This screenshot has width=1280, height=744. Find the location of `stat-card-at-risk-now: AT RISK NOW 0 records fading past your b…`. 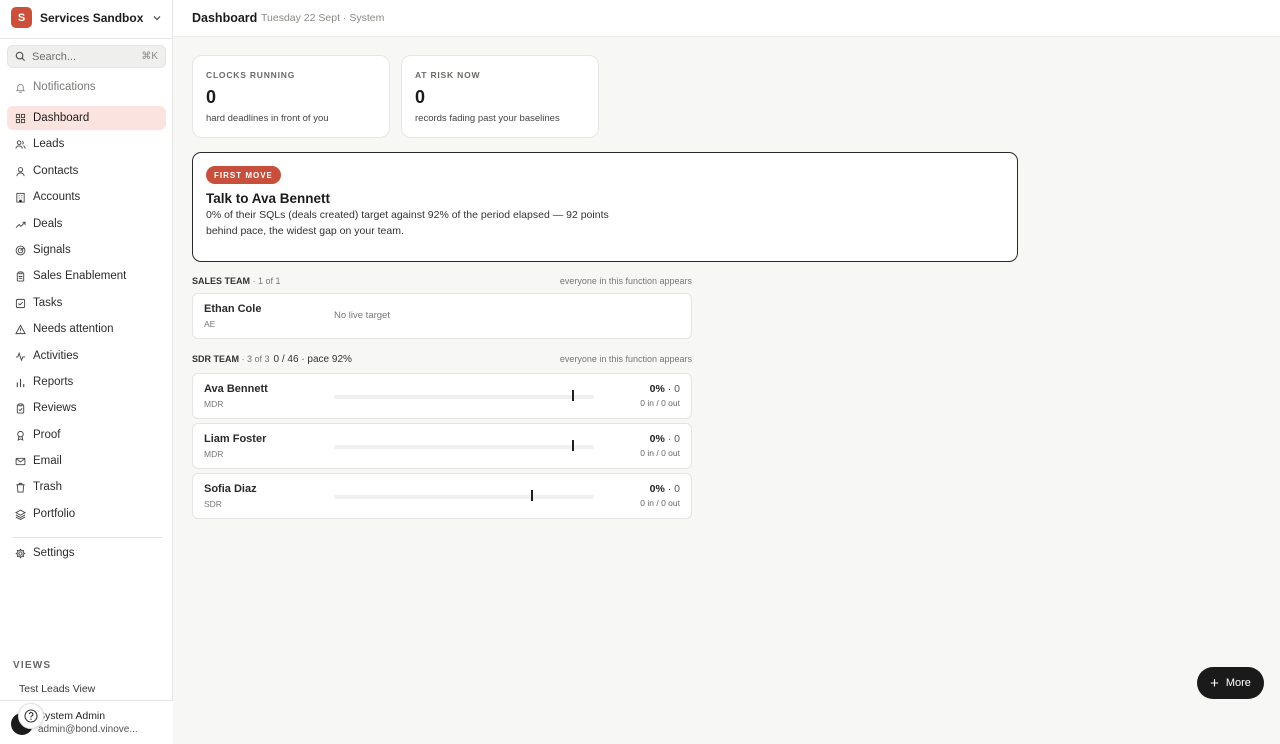

stat-card-at-risk-now: AT RISK NOW 0 records fading past your b… is located at coordinates (500, 96).